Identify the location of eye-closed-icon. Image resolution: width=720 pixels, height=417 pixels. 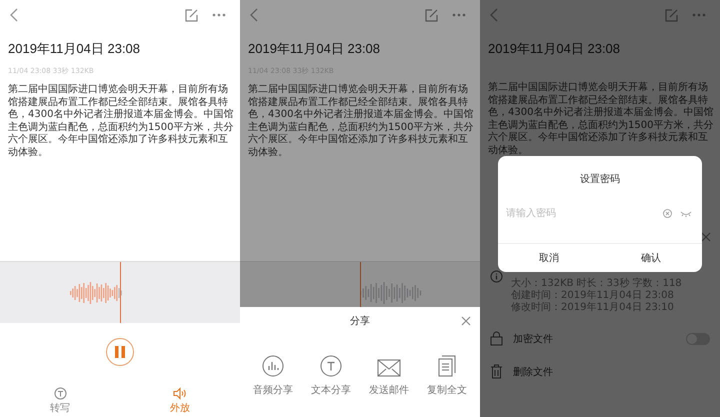
(686, 213).